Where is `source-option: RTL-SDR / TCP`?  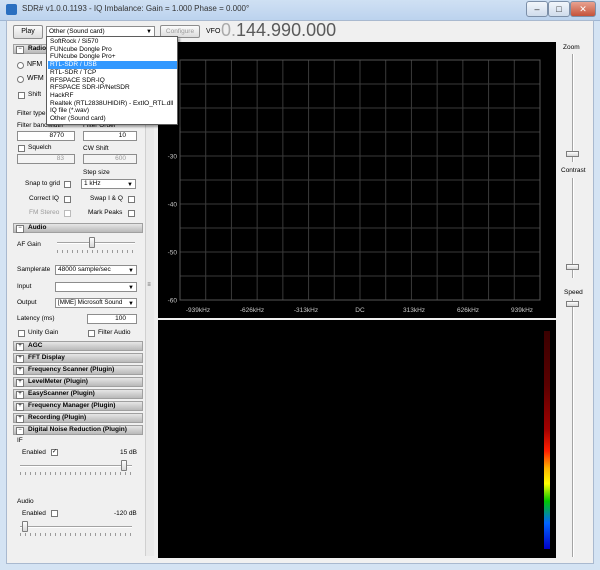 source-option: RTL-SDR / TCP is located at coordinates (112, 73).